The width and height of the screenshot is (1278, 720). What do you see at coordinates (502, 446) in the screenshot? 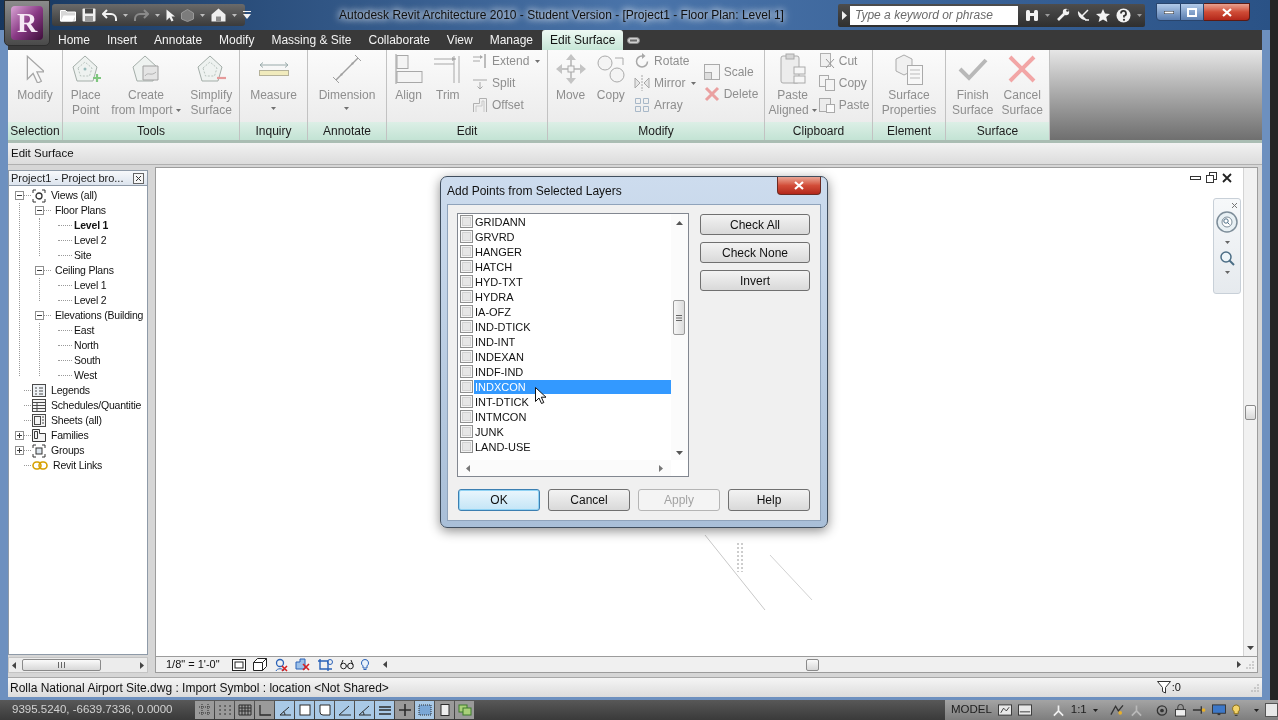
I see `layer-name: LAND-USE` at bounding box center [502, 446].